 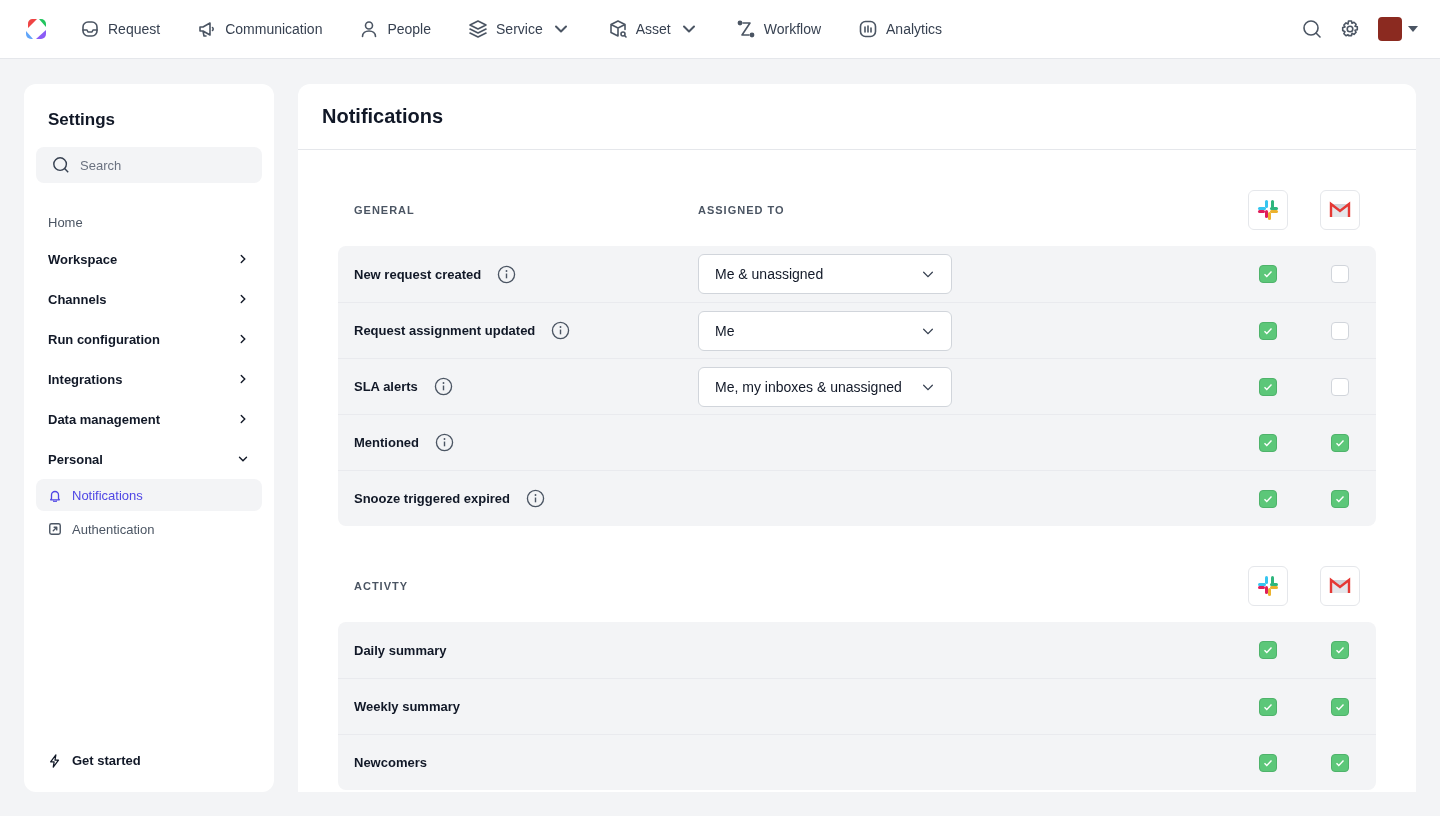 What do you see at coordinates (149, 419) in the screenshot?
I see `sidebar-item: Data management` at bounding box center [149, 419].